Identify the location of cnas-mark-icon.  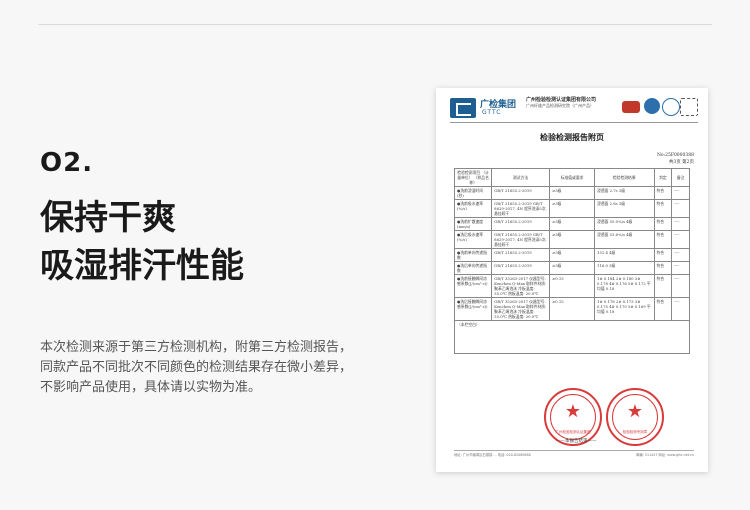
(671, 107).